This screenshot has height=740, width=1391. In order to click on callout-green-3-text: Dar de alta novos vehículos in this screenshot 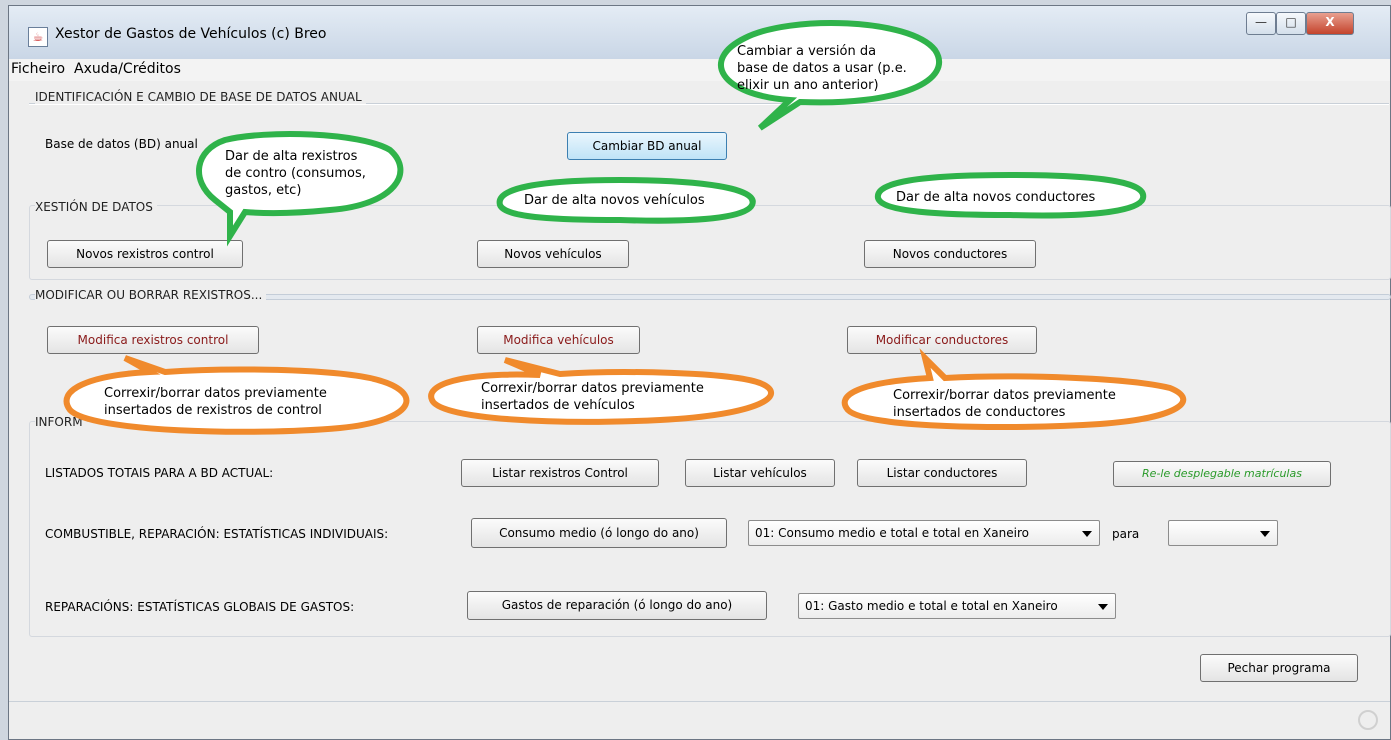, I will do `click(614, 200)`.